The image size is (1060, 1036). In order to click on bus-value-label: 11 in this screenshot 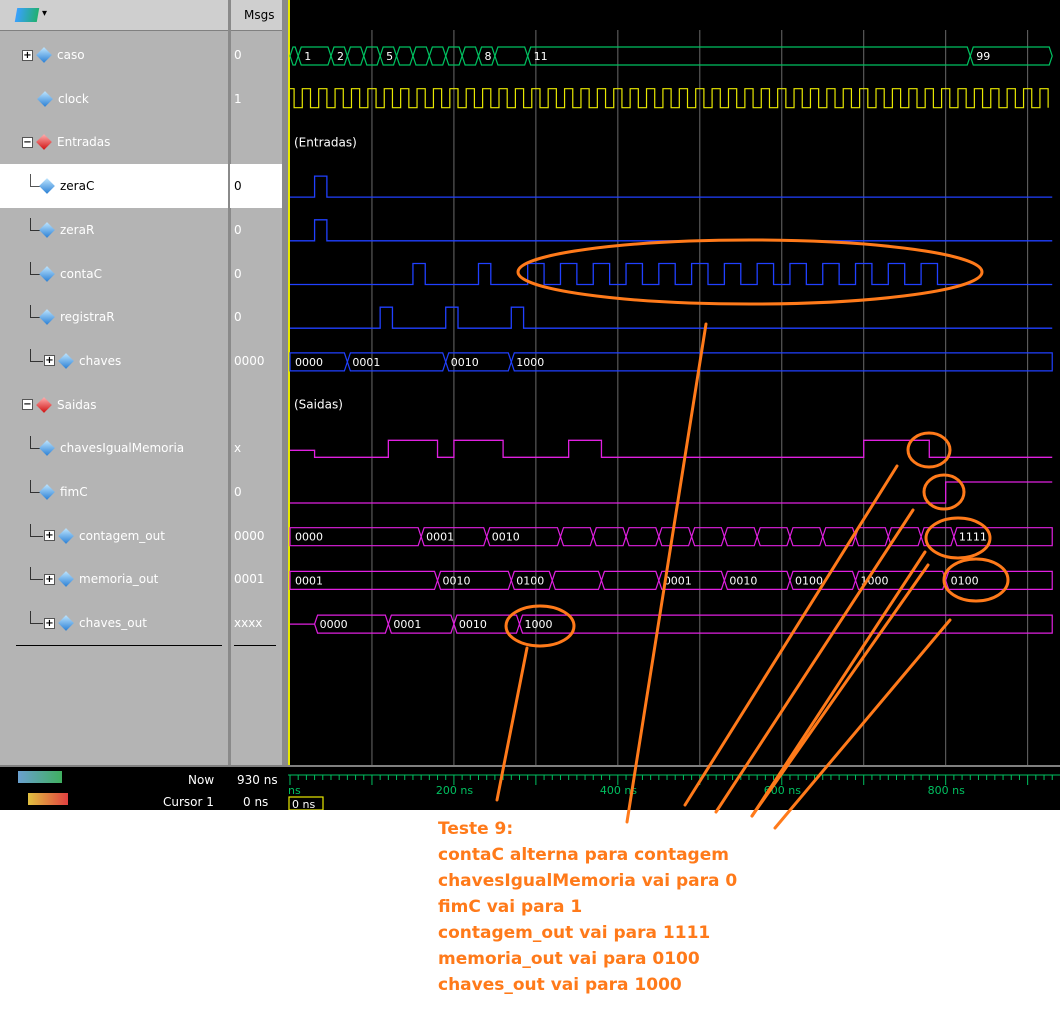, I will do `click(541, 56)`.